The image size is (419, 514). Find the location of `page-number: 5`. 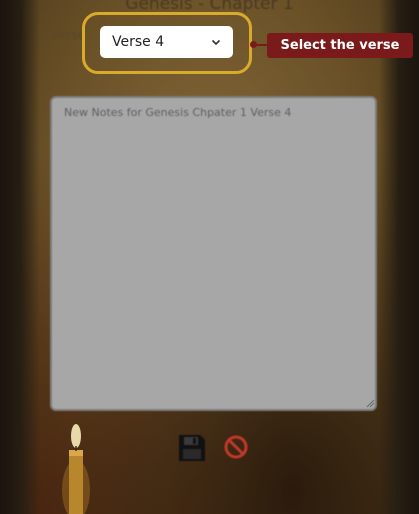

page-number: 5 is located at coordinates (210, 499).